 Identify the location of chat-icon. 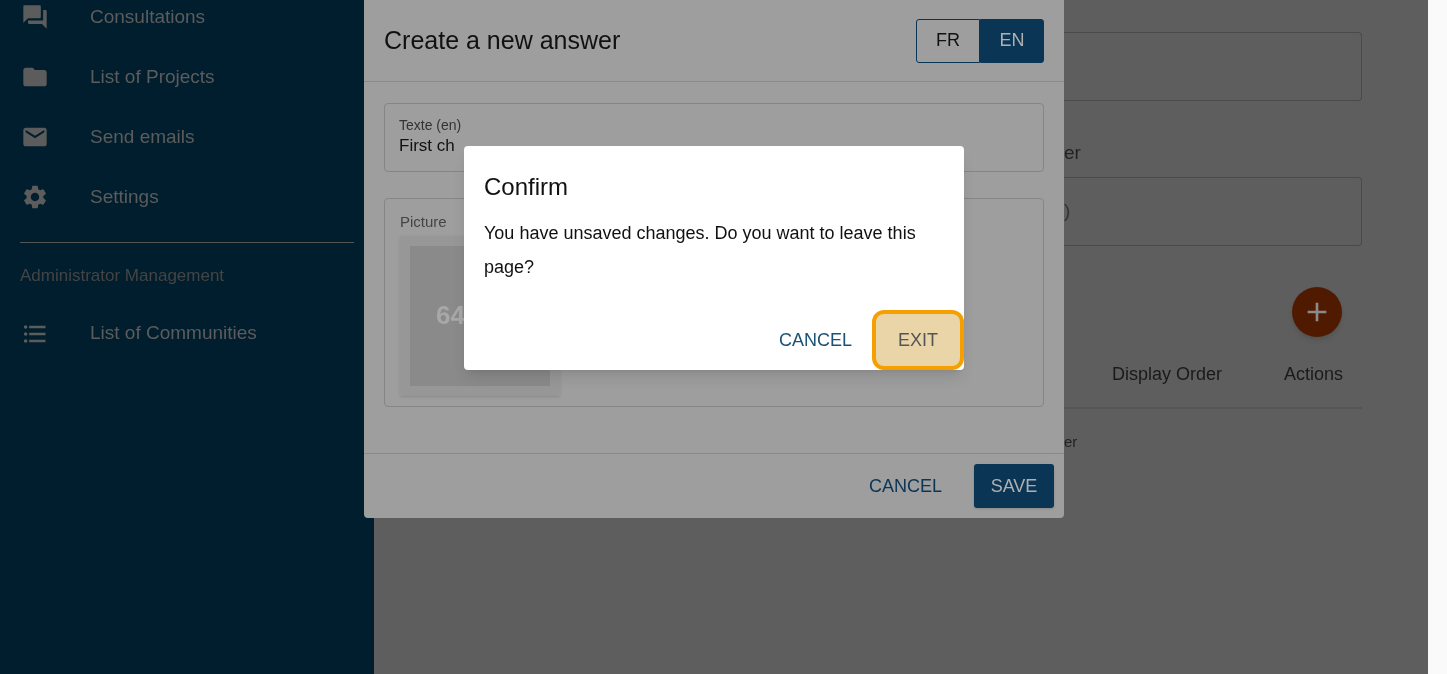
(35, 17).